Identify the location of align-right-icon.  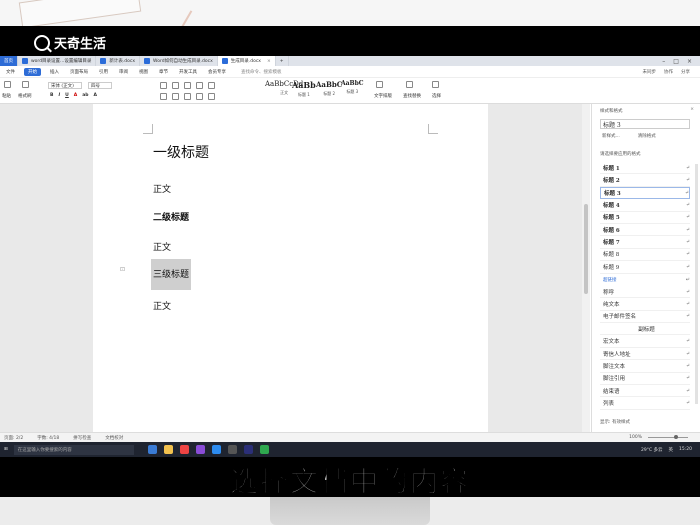
(187, 96).